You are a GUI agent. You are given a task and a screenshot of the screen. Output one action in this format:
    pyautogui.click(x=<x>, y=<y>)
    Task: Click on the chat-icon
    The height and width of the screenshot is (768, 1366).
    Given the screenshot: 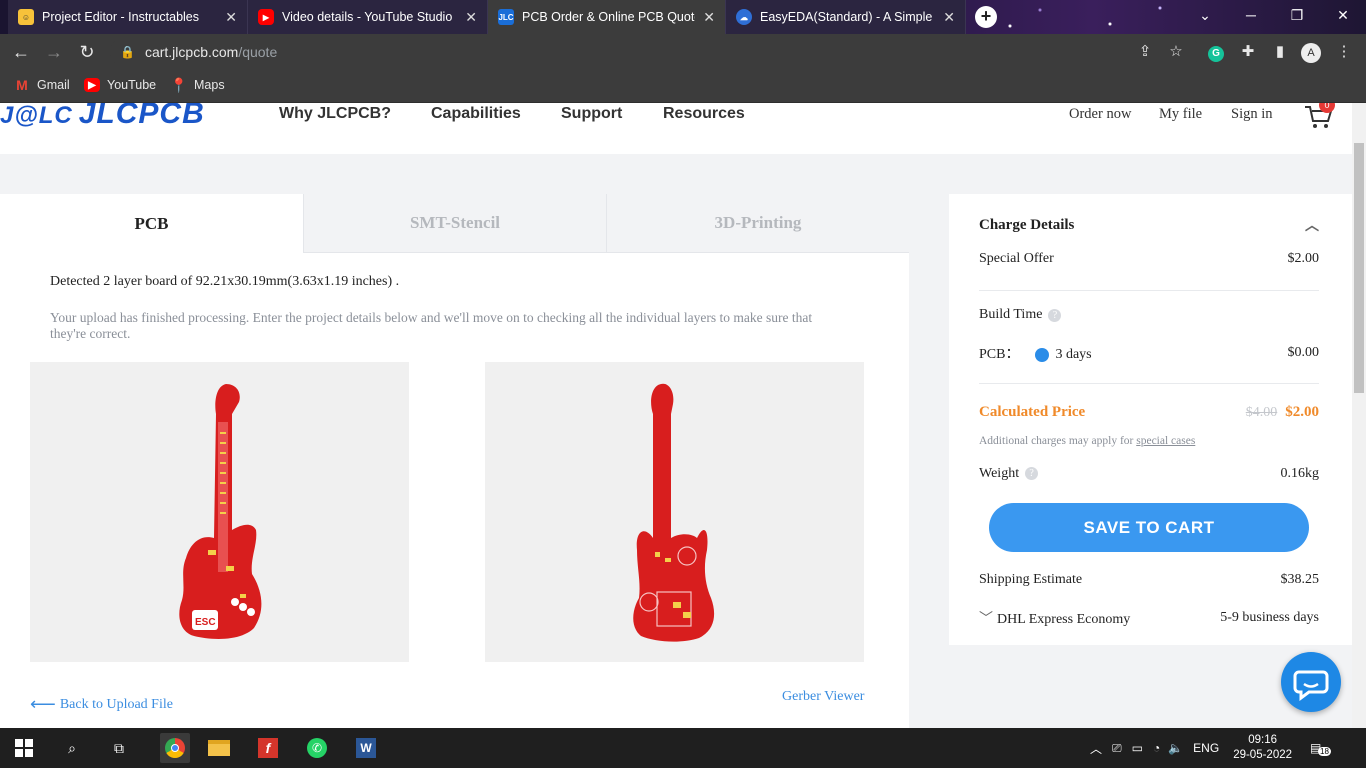 What is the action you would take?
    pyautogui.click(x=1311, y=685)
    